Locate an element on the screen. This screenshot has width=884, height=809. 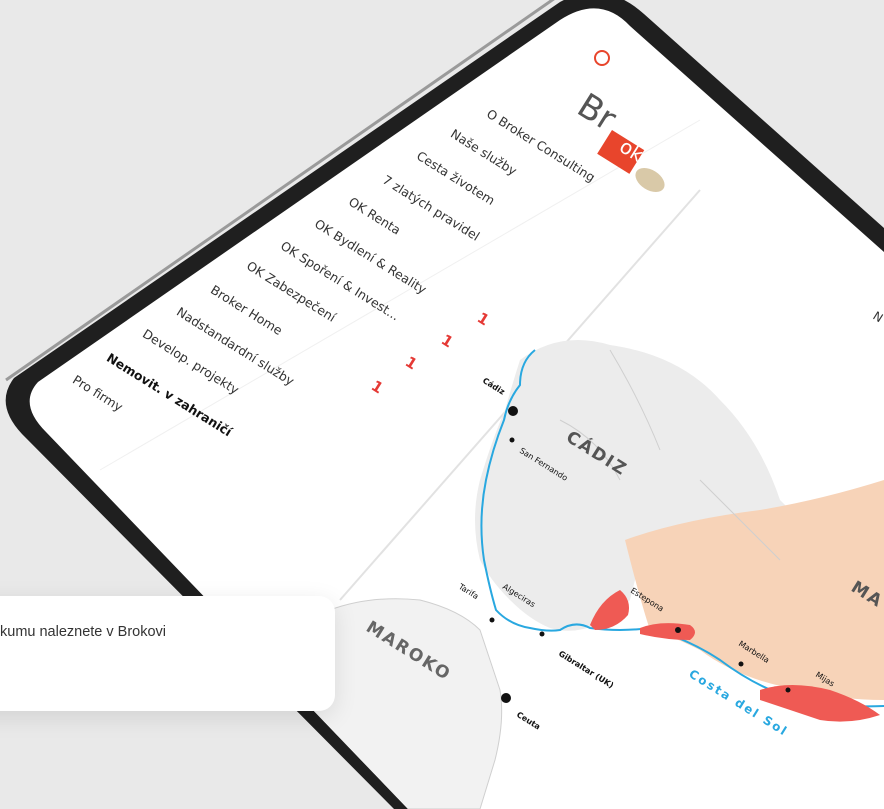
caption-card: kumu naleznete v Brokovi is located at coordinates (167, 653).